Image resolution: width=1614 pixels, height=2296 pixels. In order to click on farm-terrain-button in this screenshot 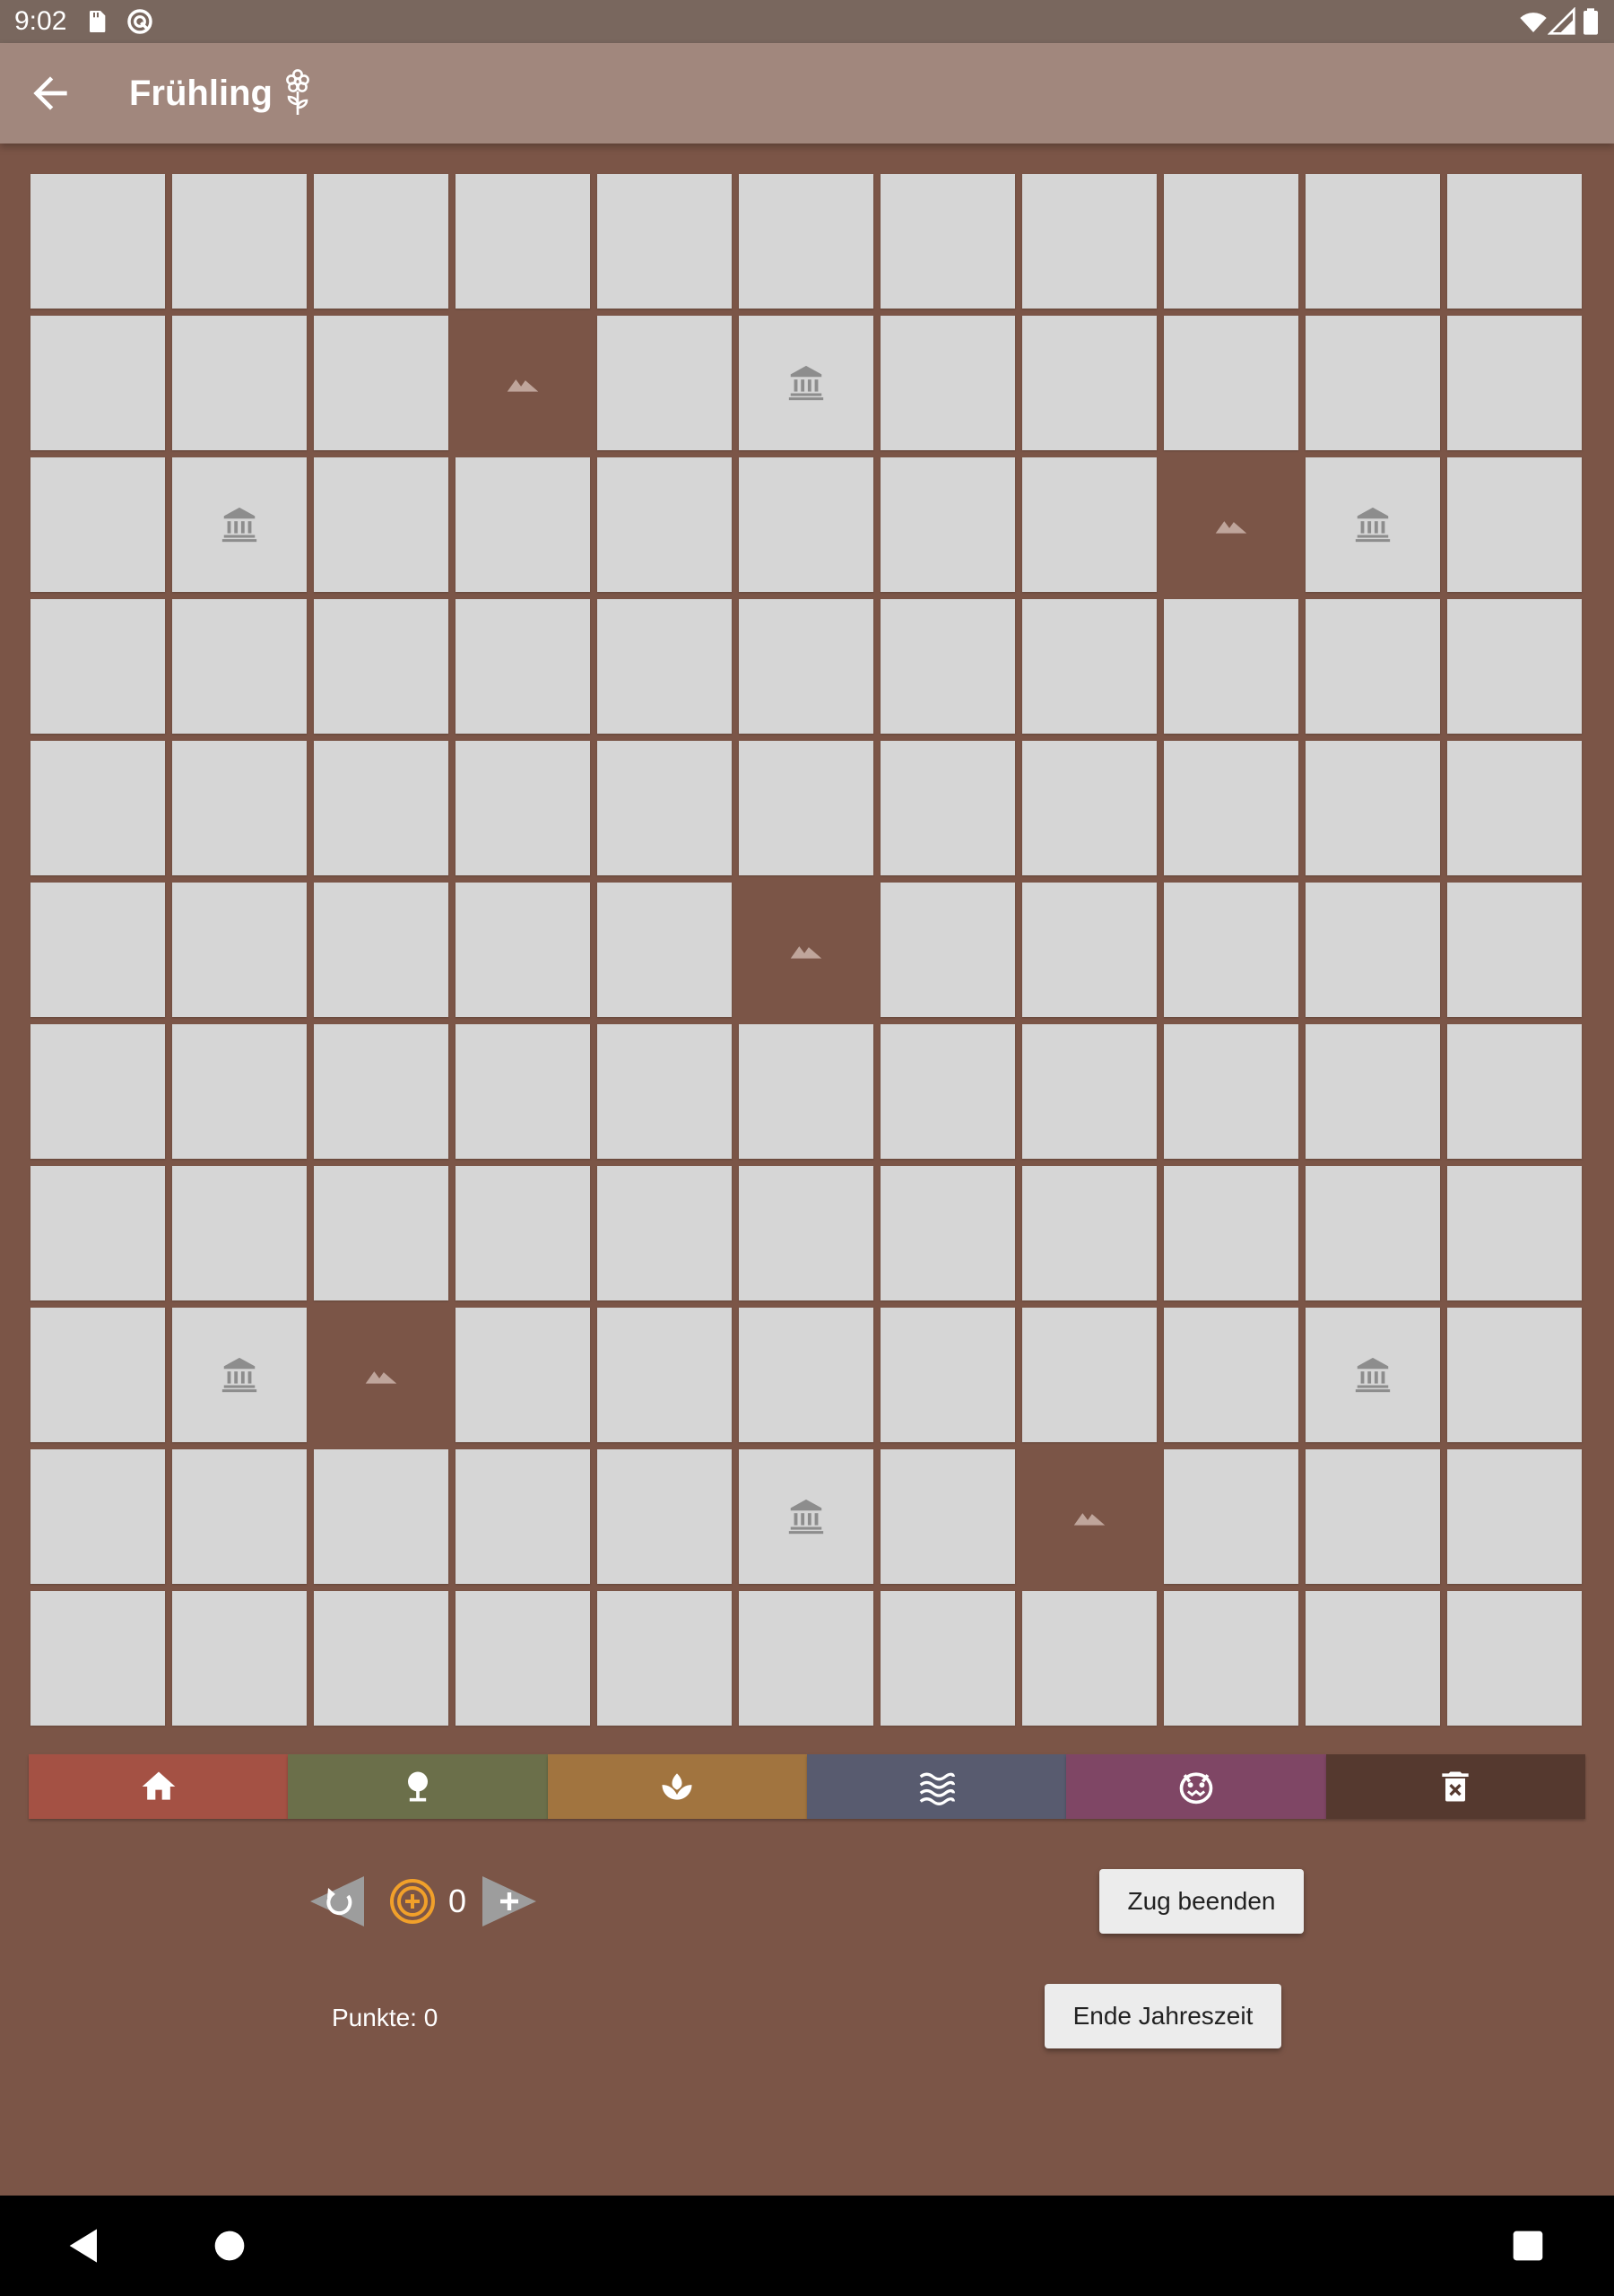, I will do `click(677, 1786)`.